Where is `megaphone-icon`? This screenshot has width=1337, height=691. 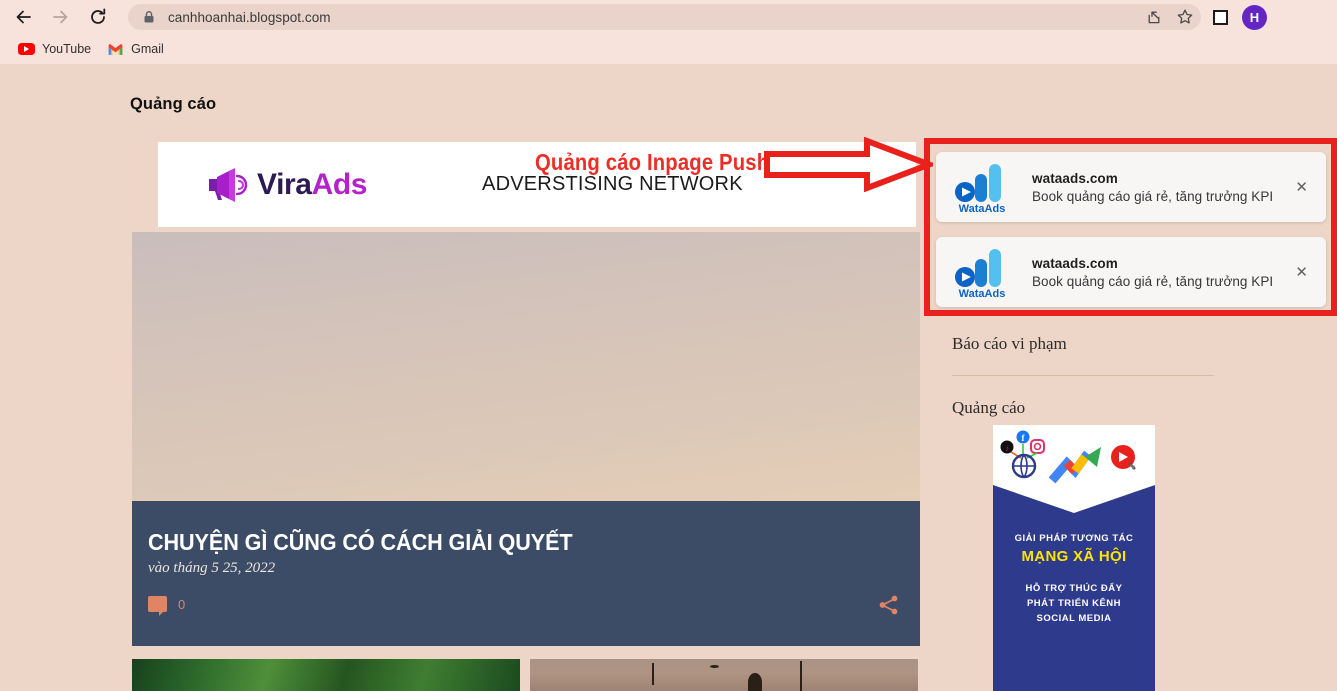 megaphone-icon is located at coordinates (228, 184).